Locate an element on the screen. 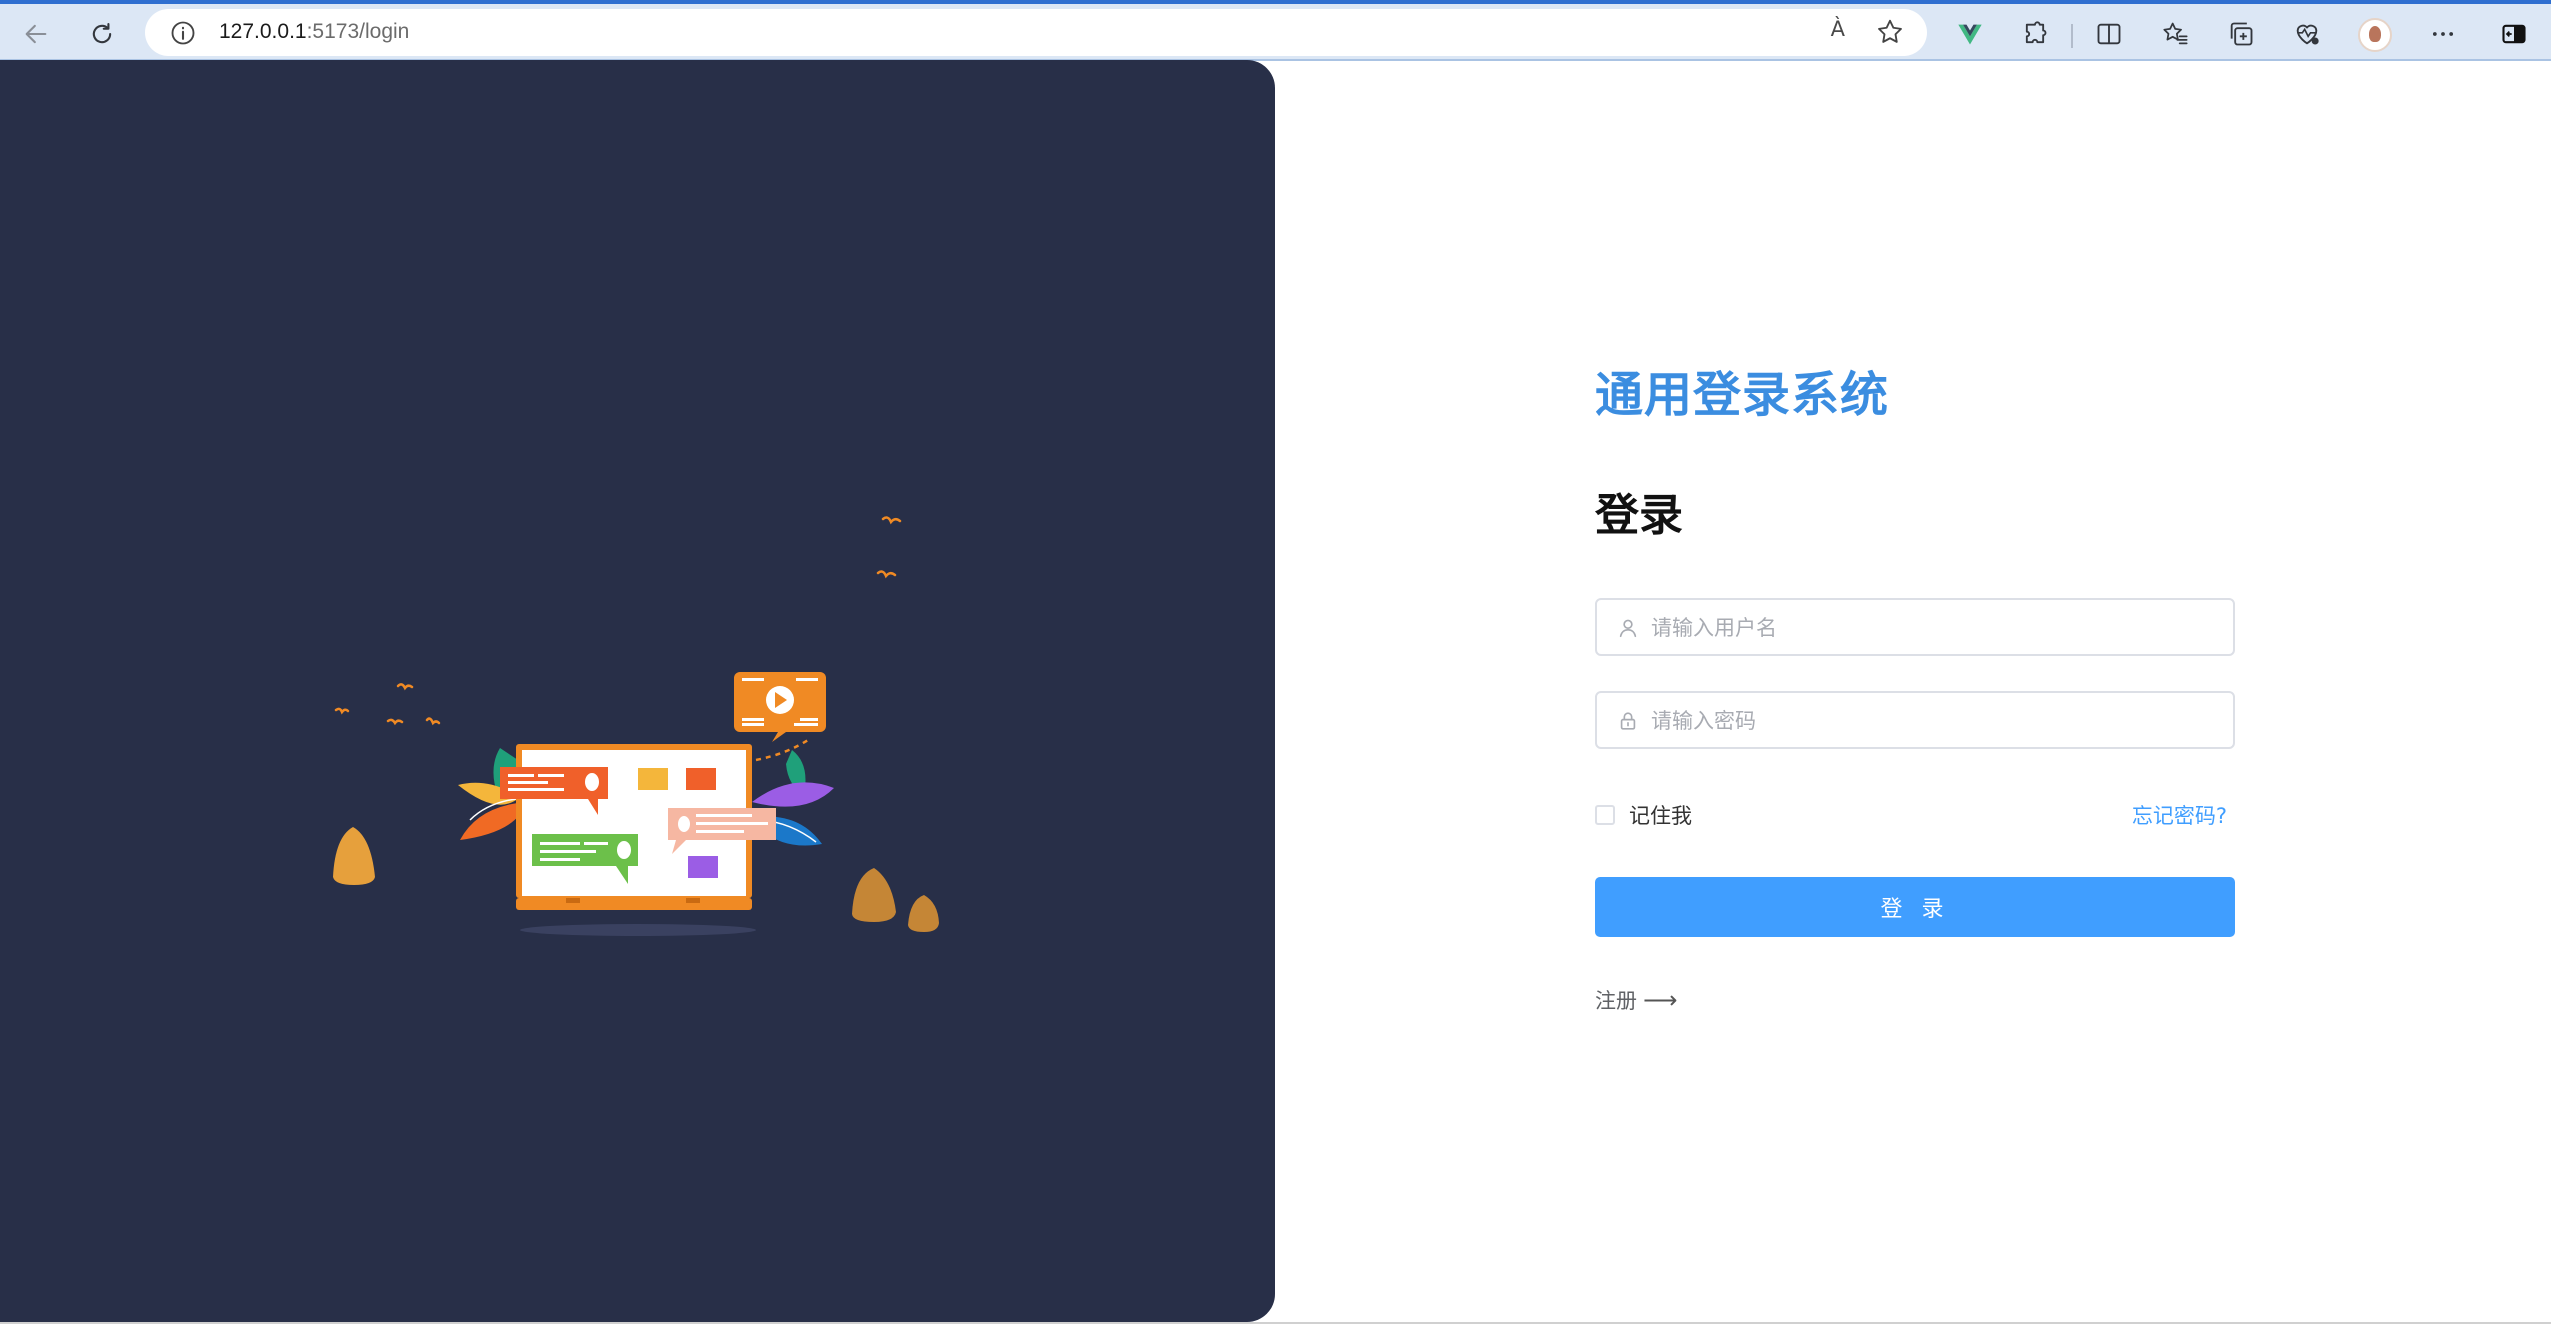 This screenshot has width=2551, height=1324. back-button is located at coordinates (36, 34).